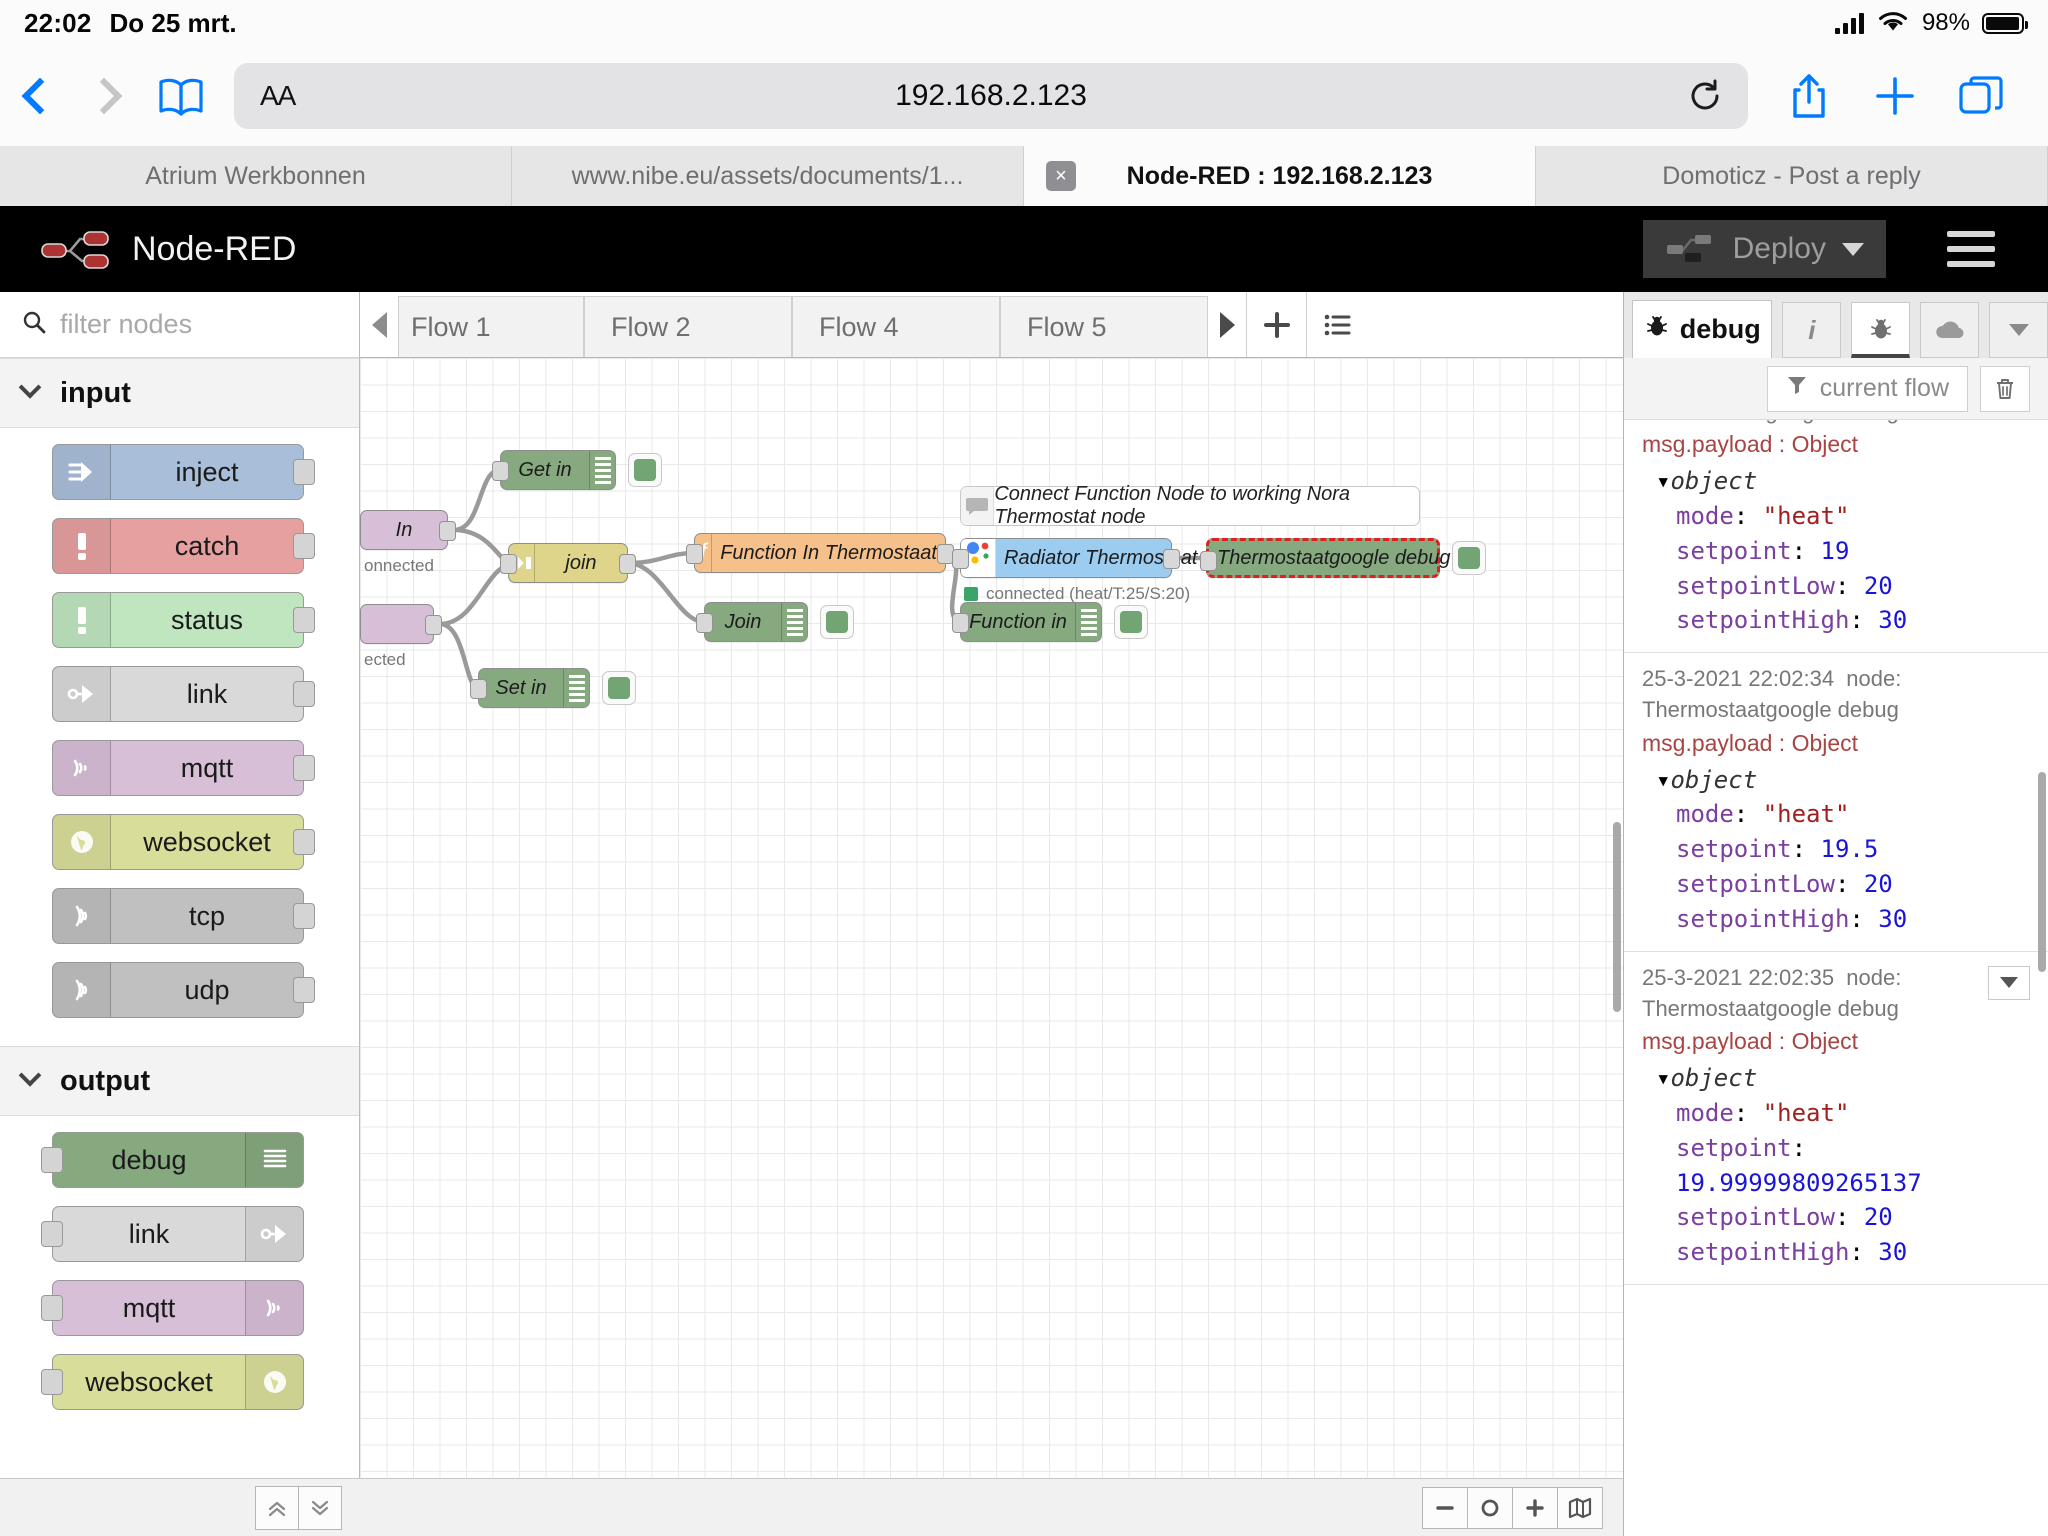  What do you see at coordinates (179, 1081) in the screenshot?
I see `palette-category-output: output` at bounding box center [179, 1081].